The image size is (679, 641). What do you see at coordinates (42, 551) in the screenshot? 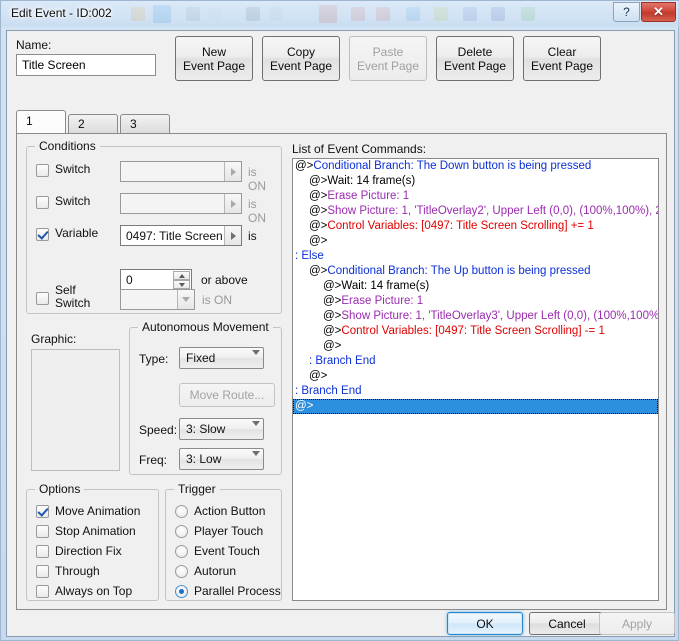
I see `direction-fix-checkbox` at bounding box center [42, 551].